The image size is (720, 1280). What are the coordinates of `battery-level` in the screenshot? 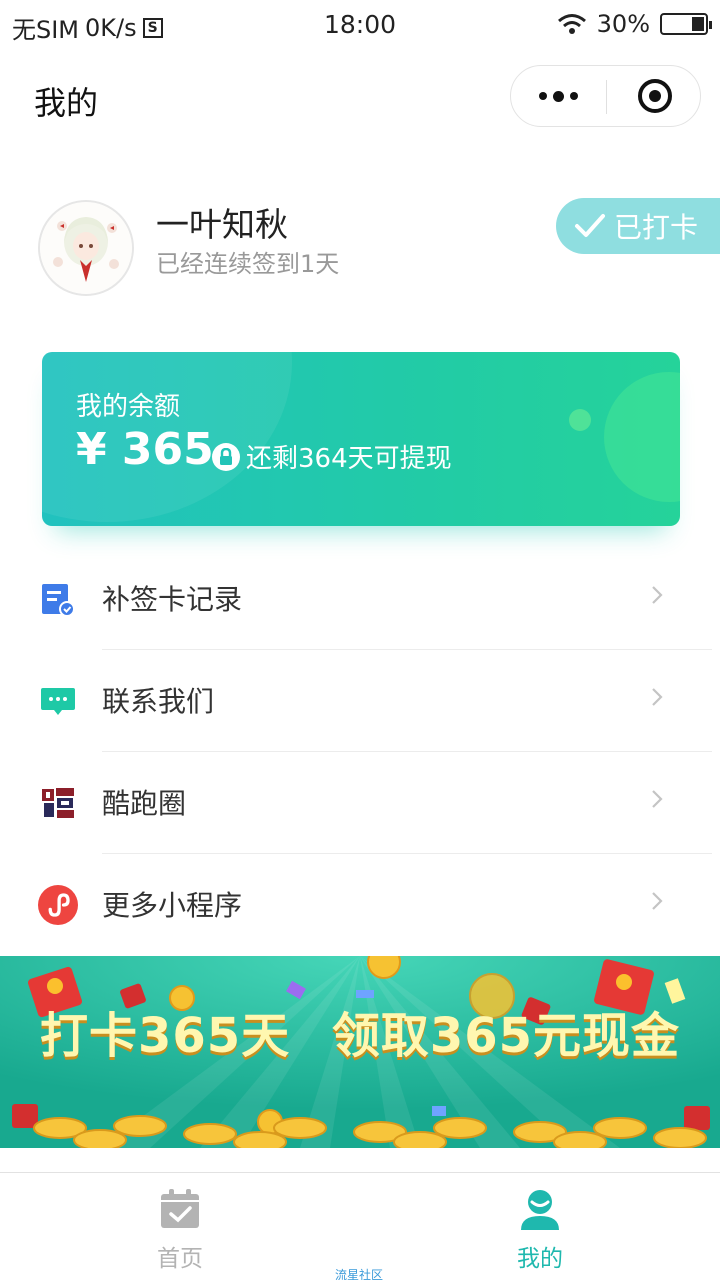 It's located at (698, 24).